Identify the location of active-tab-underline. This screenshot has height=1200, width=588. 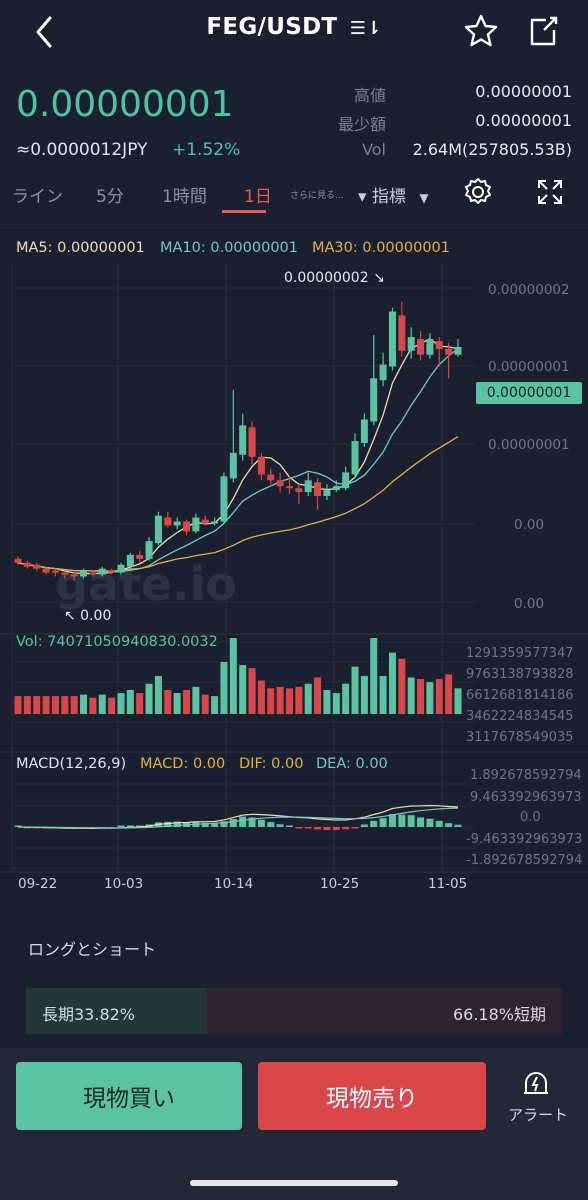
(244, 211).